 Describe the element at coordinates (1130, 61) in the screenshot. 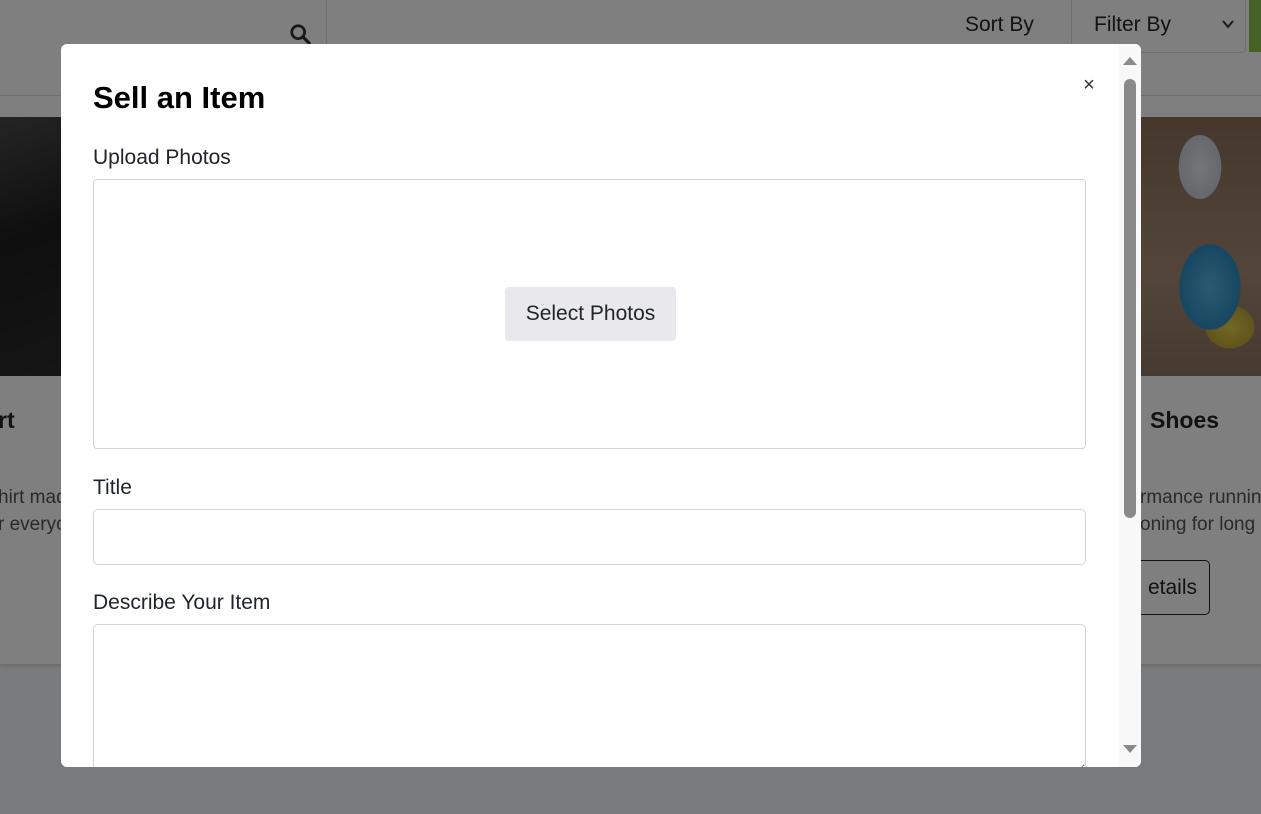

I see `scroll-up-arrow-icon` at that location.